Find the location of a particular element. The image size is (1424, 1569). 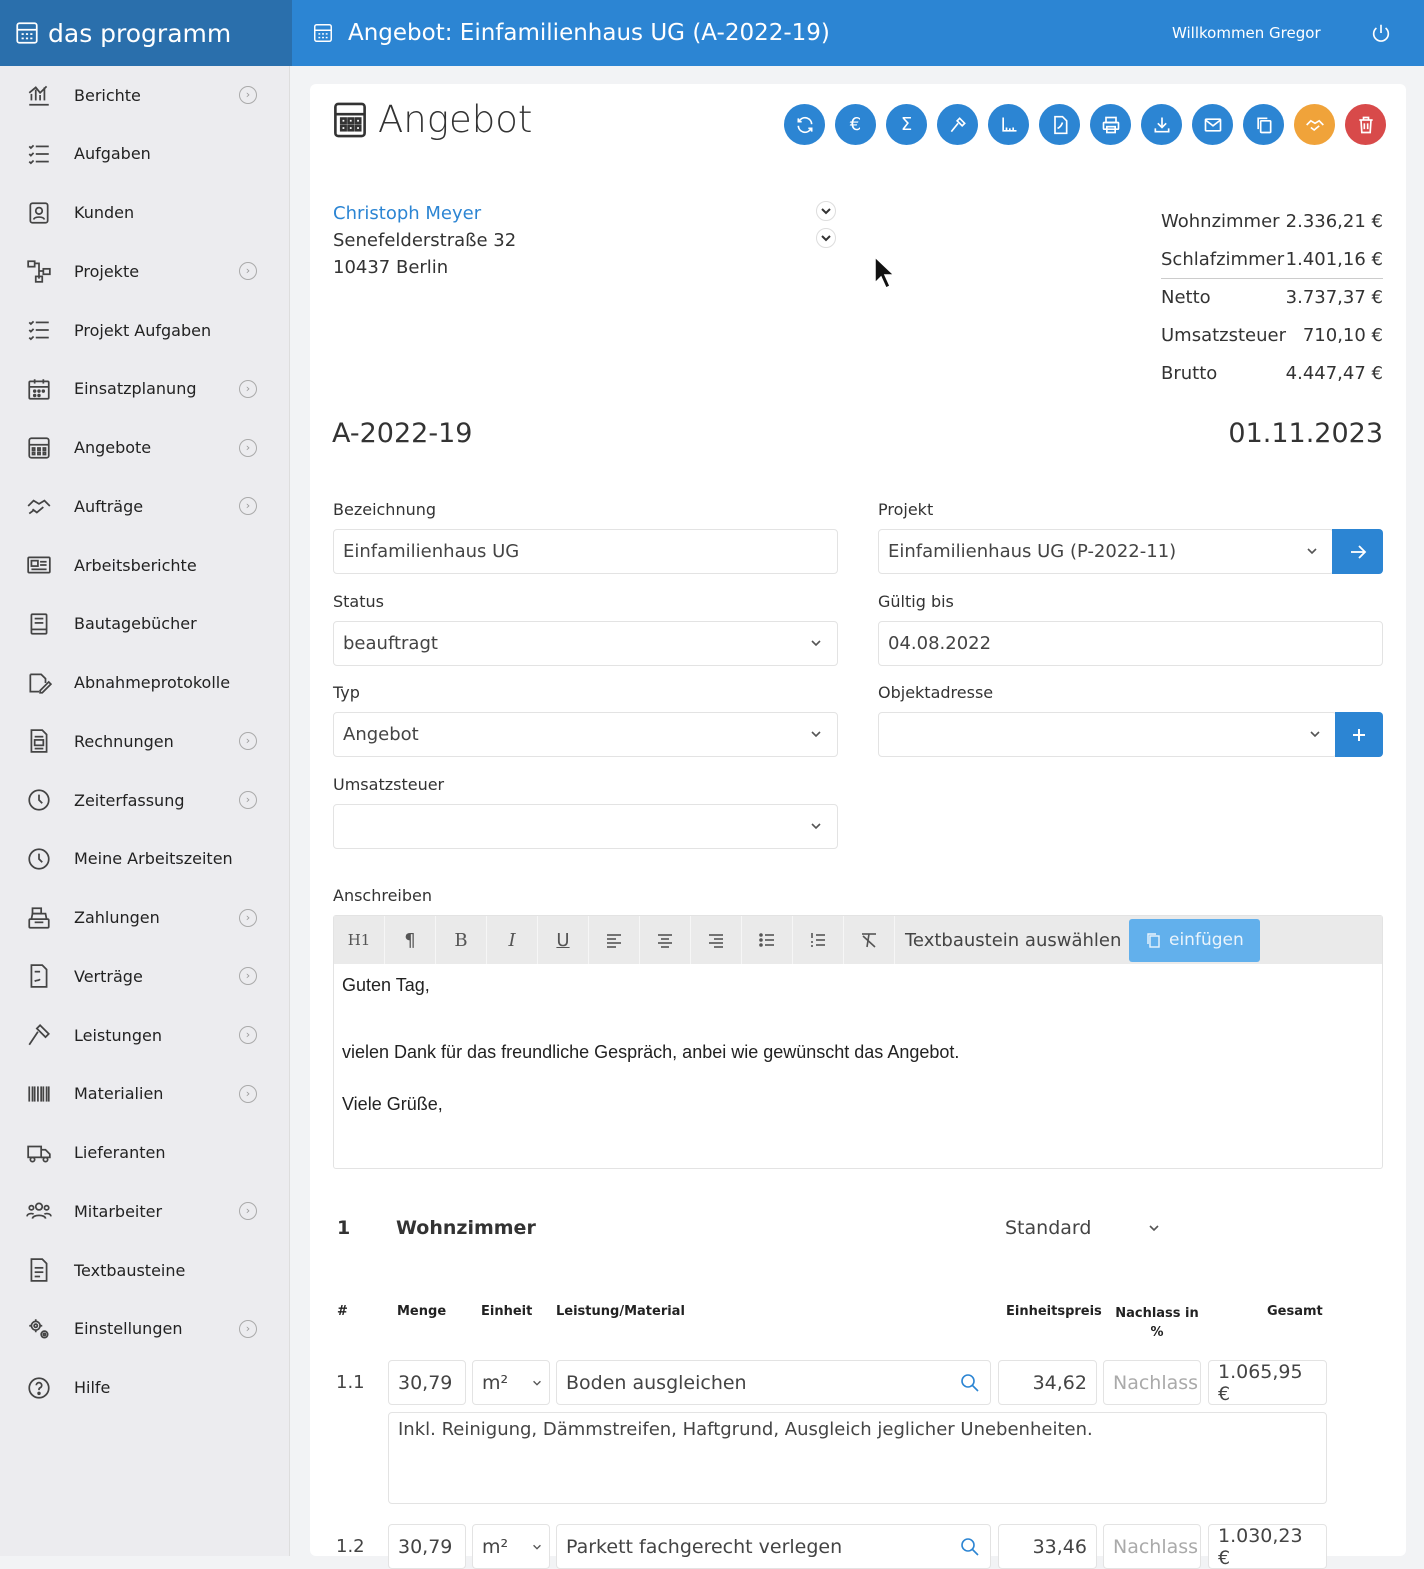

download-button is located at coordinates (1161, 124).